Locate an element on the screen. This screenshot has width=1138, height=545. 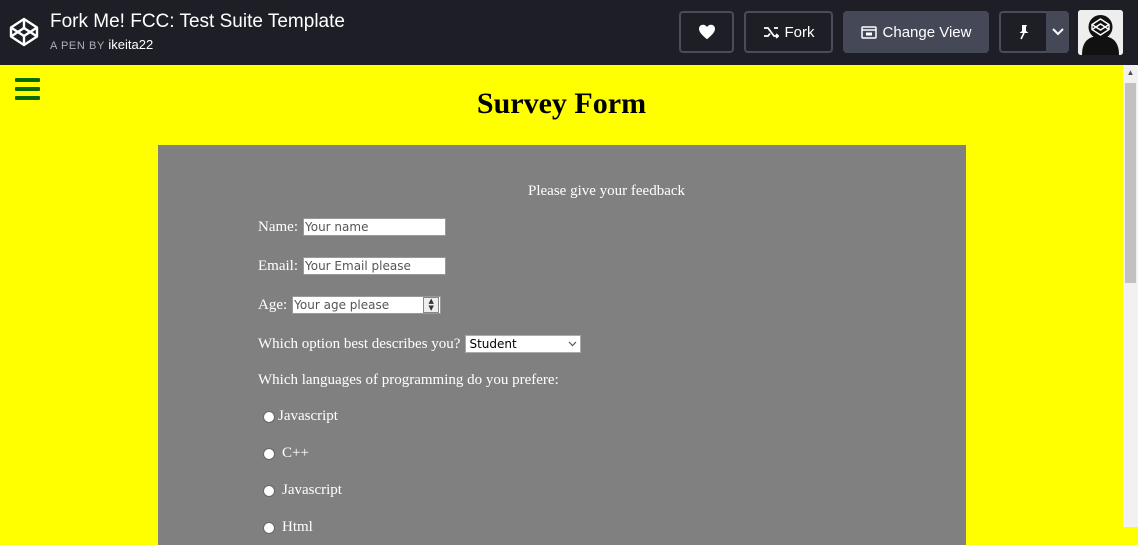
role-row: Which option best describes you? Student is located at coordinates (420, 344).